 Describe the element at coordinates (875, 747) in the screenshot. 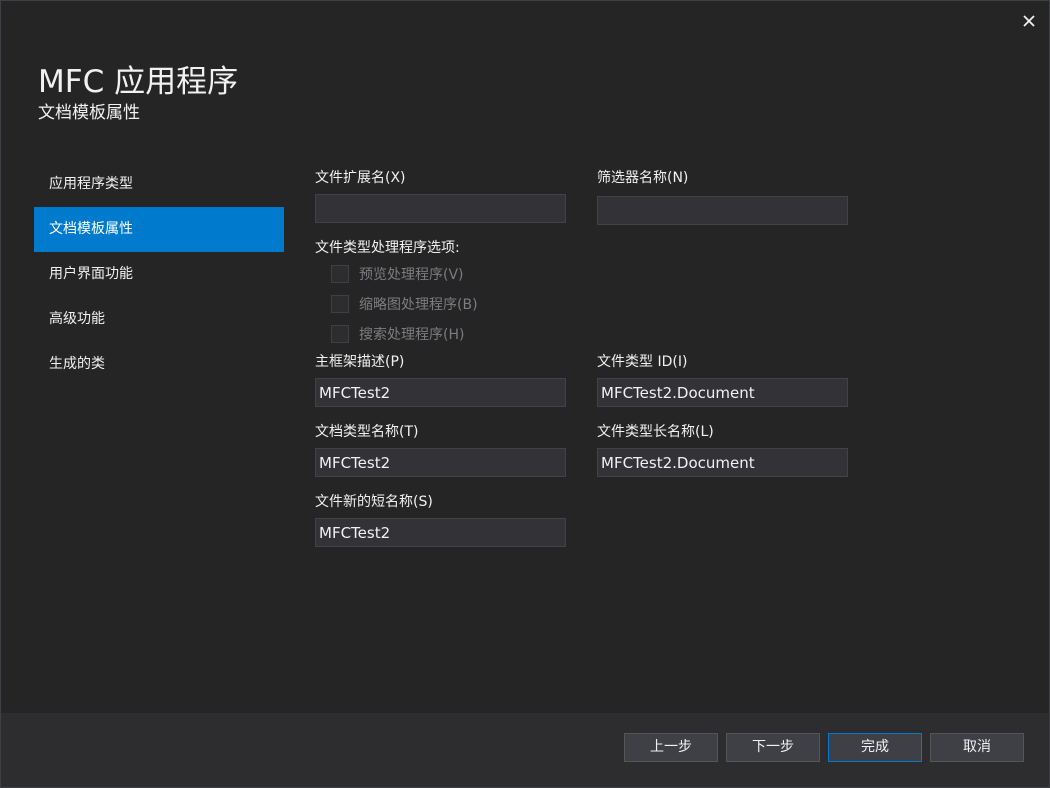

I see `finish-button: 完成` at that location.